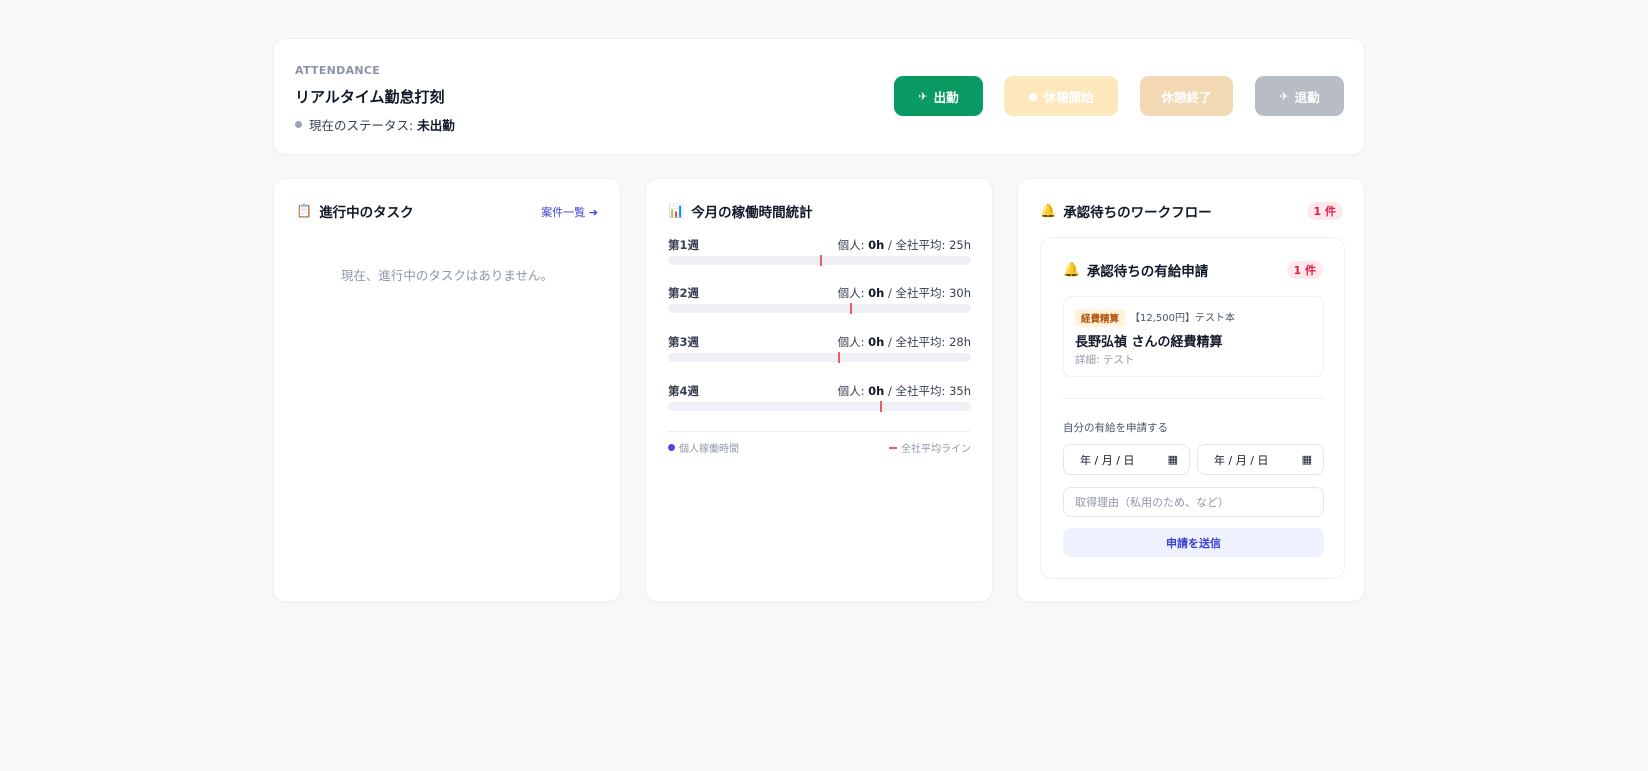 The image size is (1648, 771). What do you see at coordinates (1105, 360) in the screenshot?
I see `request-detail: 詳細: テスト` at bounding box center [1105, 360].